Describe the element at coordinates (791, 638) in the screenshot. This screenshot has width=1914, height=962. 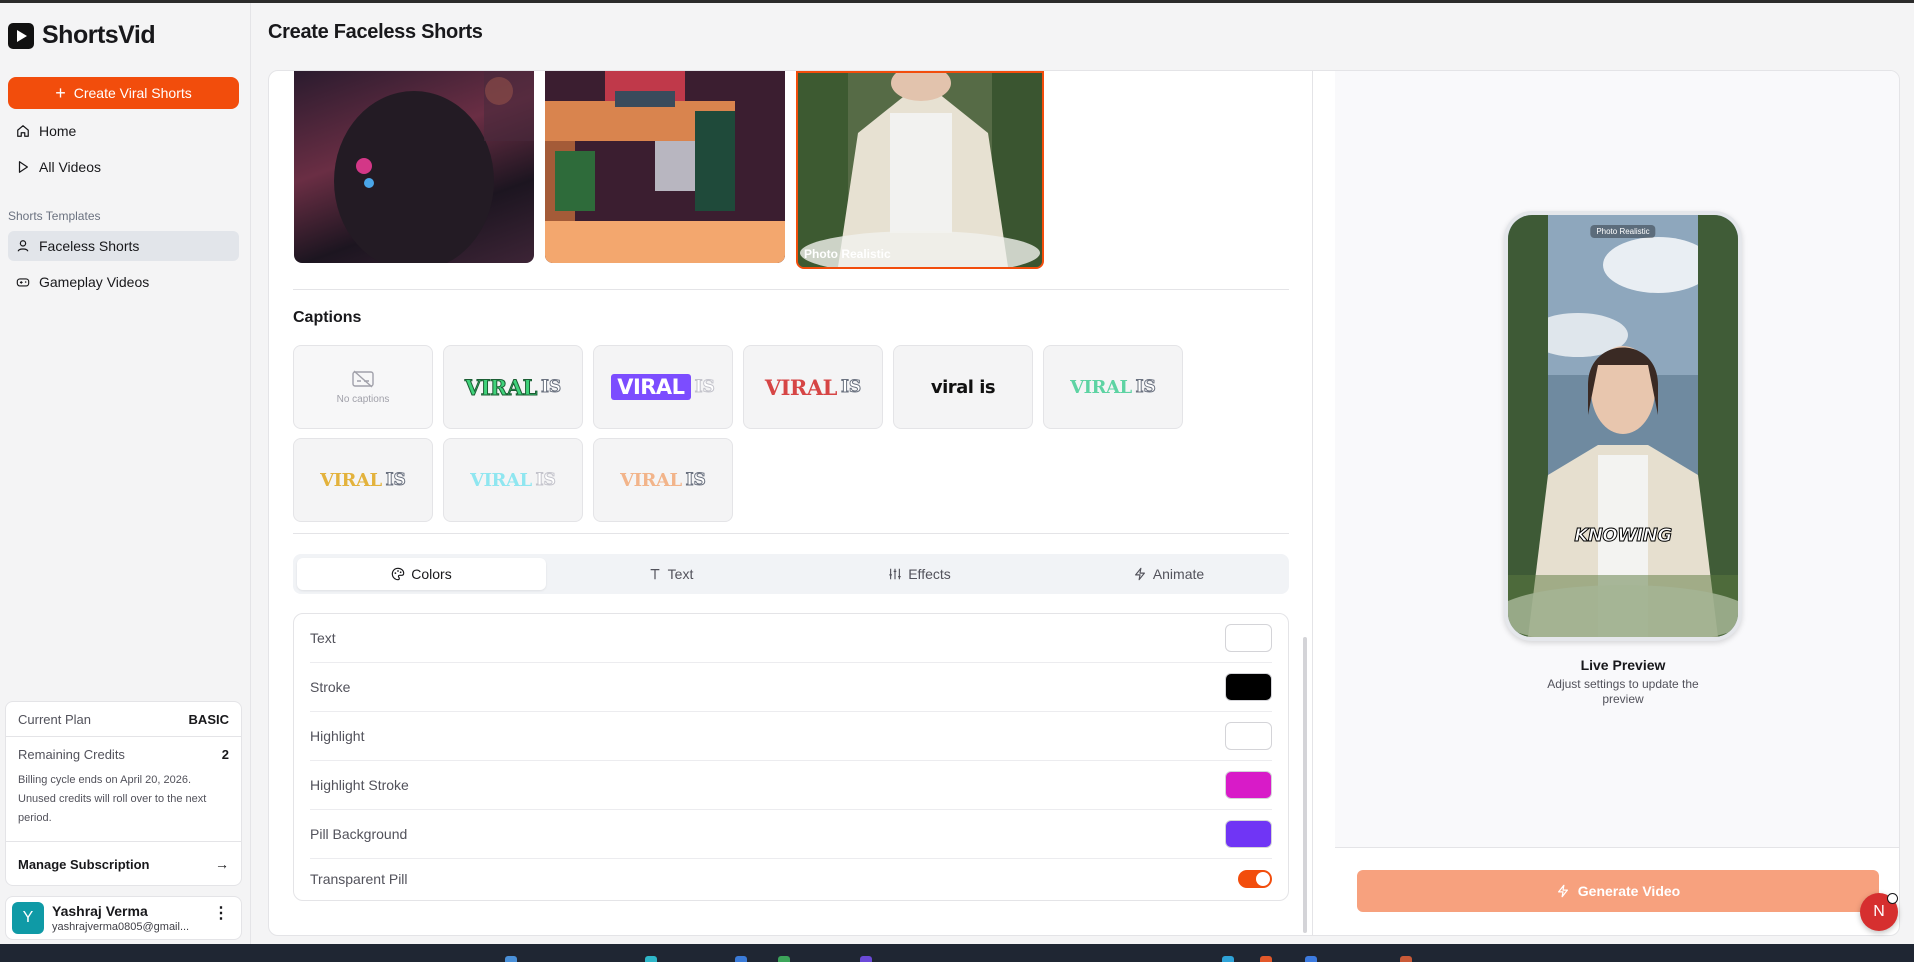
I see `color-row-text: Text` at that location.